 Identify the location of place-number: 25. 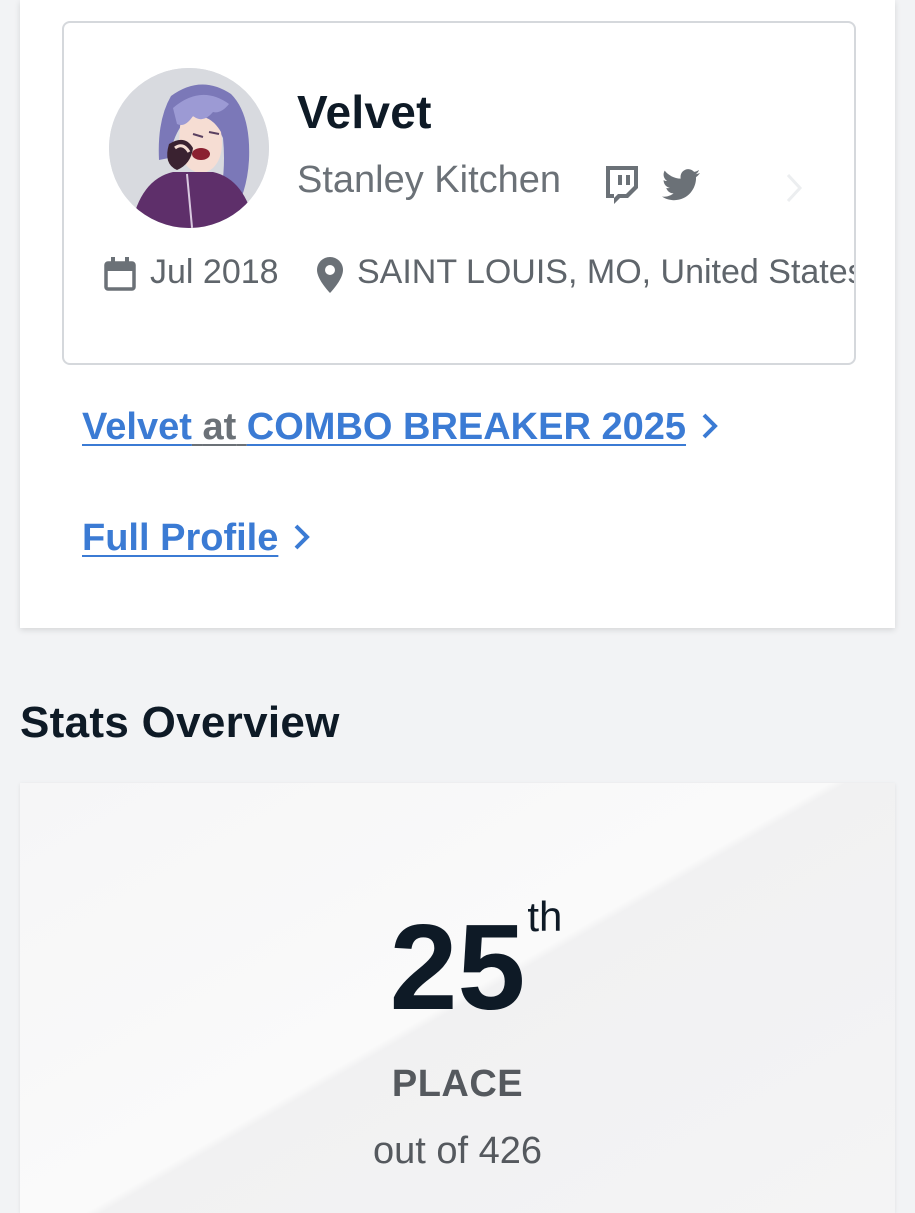
(457, 967).